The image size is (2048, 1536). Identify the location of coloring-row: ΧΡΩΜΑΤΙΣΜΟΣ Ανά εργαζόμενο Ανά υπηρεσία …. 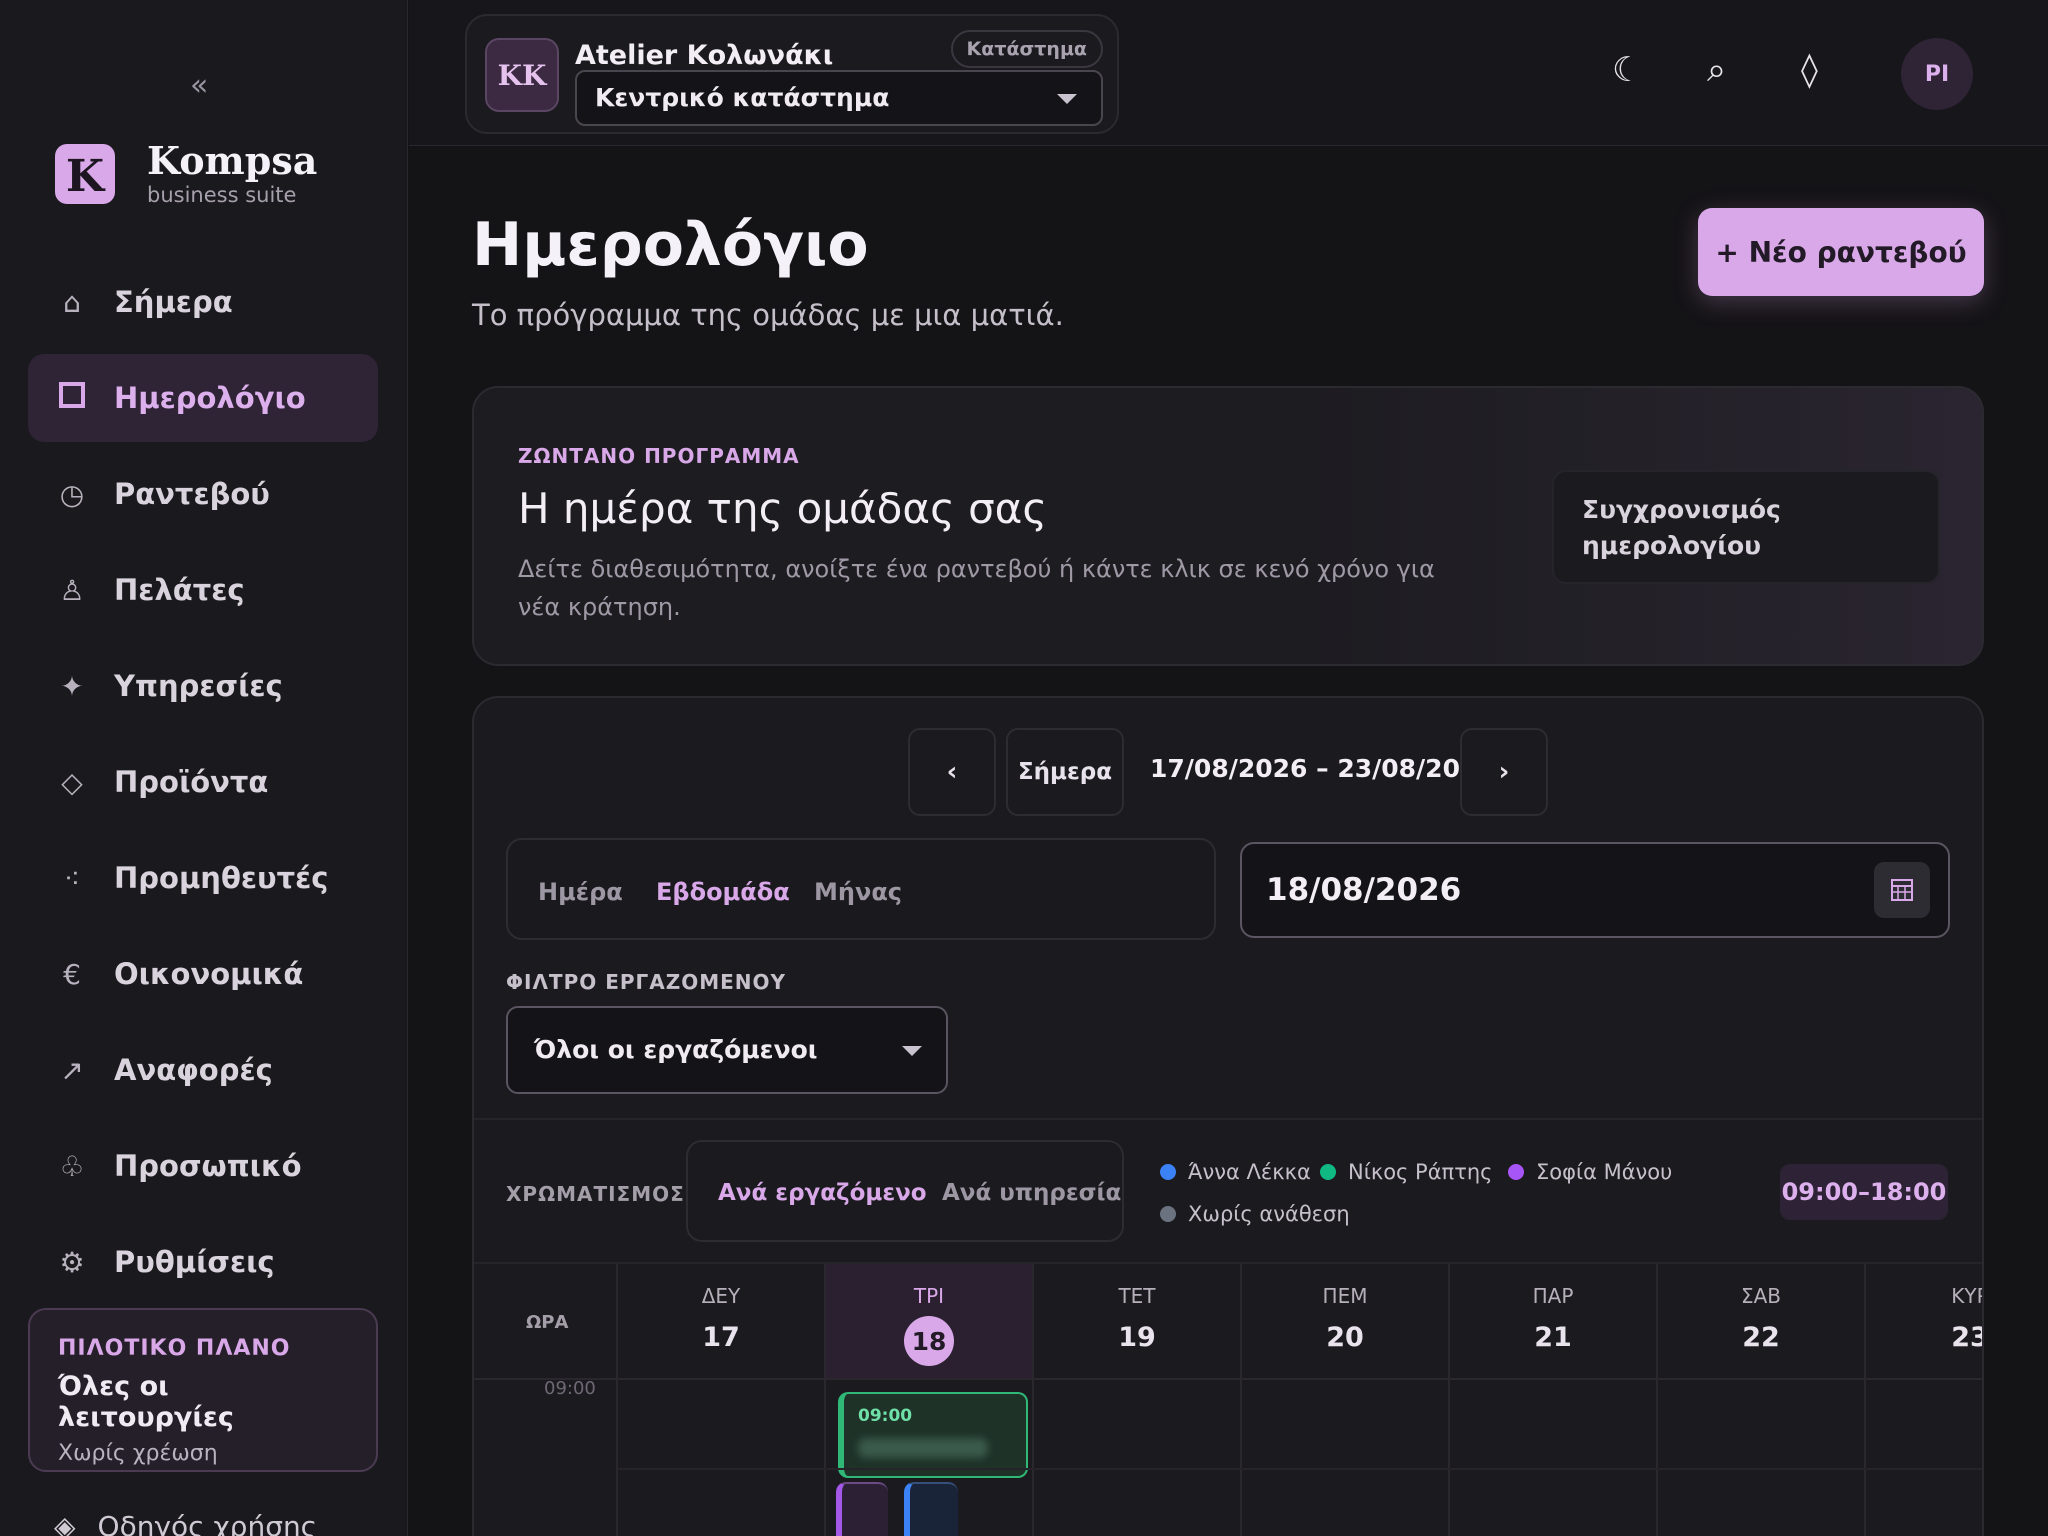
(1228, 1191).